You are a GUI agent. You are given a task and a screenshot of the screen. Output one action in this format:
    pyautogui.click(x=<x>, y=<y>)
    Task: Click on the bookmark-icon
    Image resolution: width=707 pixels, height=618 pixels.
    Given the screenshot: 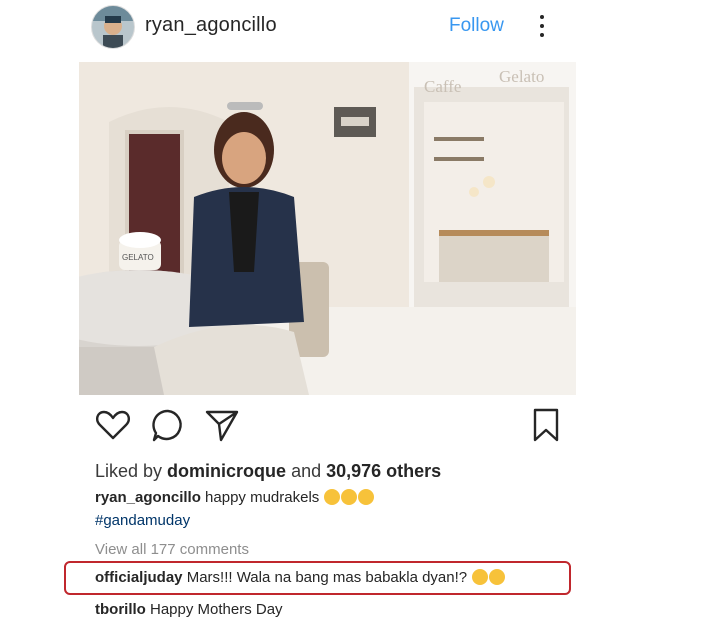 What is the action you would take?
    pyautogui.click(x=546, y=425)
    